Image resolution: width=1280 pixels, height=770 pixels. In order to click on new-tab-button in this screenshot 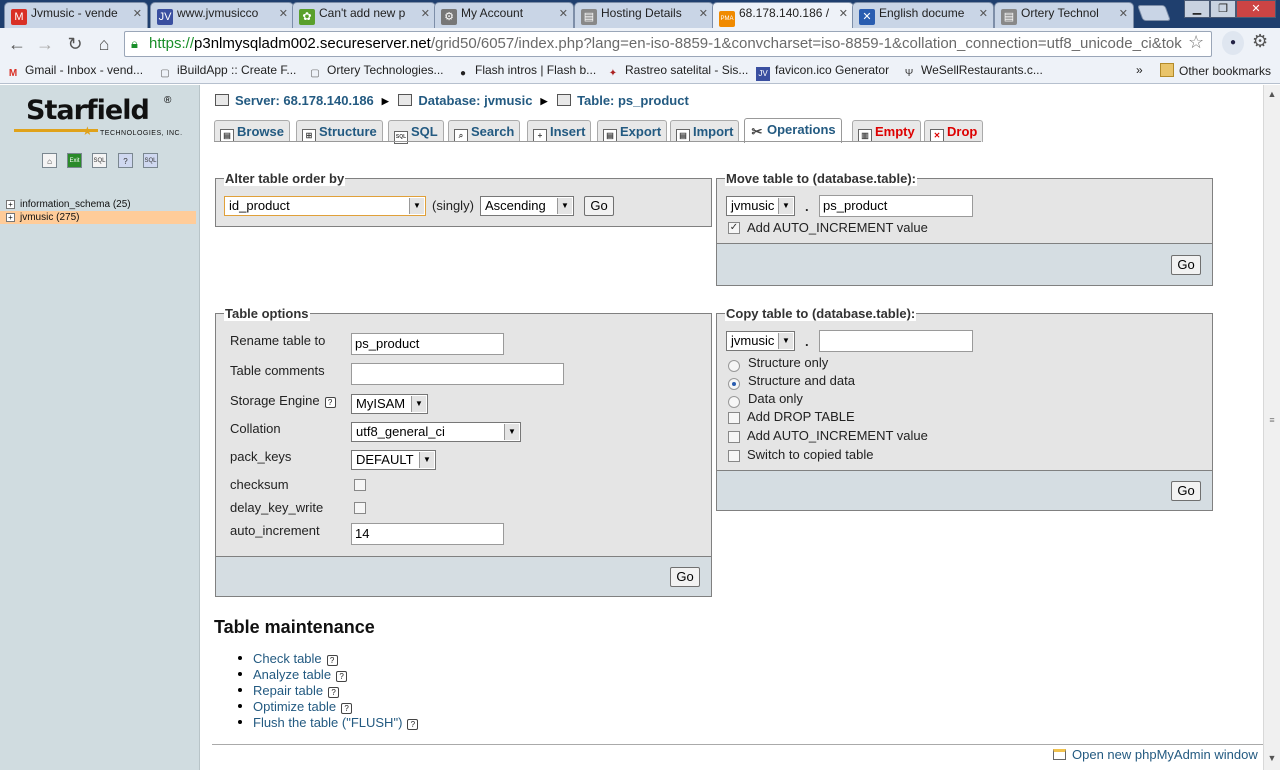, I will do `click(1154, 13)`.